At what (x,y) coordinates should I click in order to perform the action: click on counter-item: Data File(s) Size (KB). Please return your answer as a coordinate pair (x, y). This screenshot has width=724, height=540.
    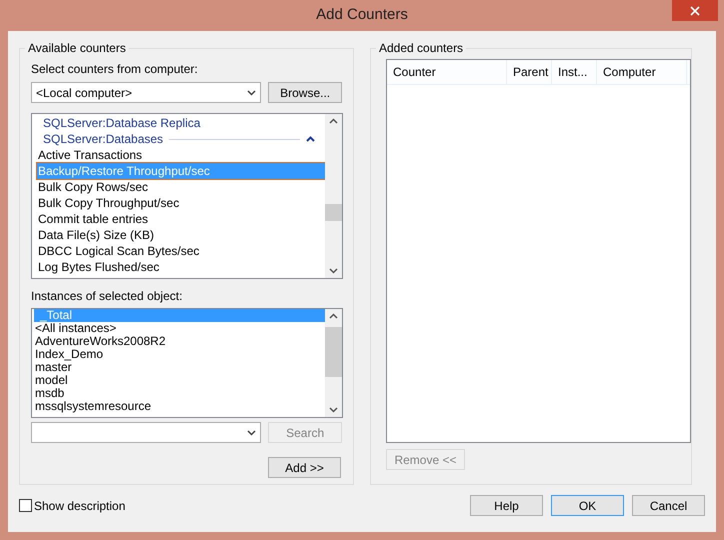
    Looking at the image, I should click on (181, 235).